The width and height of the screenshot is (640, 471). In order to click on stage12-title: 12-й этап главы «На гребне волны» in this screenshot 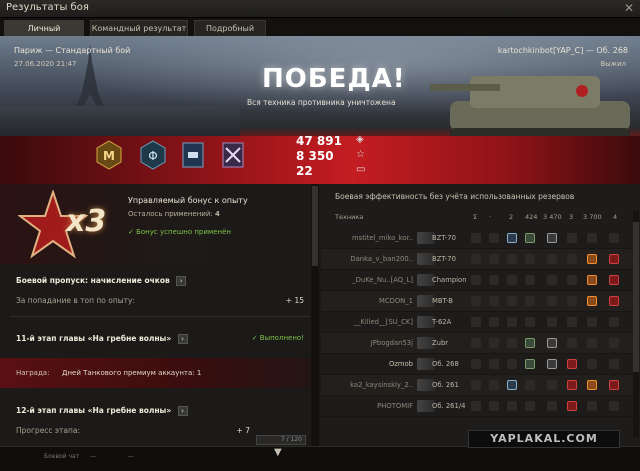, I will do `click(94, 410)`.